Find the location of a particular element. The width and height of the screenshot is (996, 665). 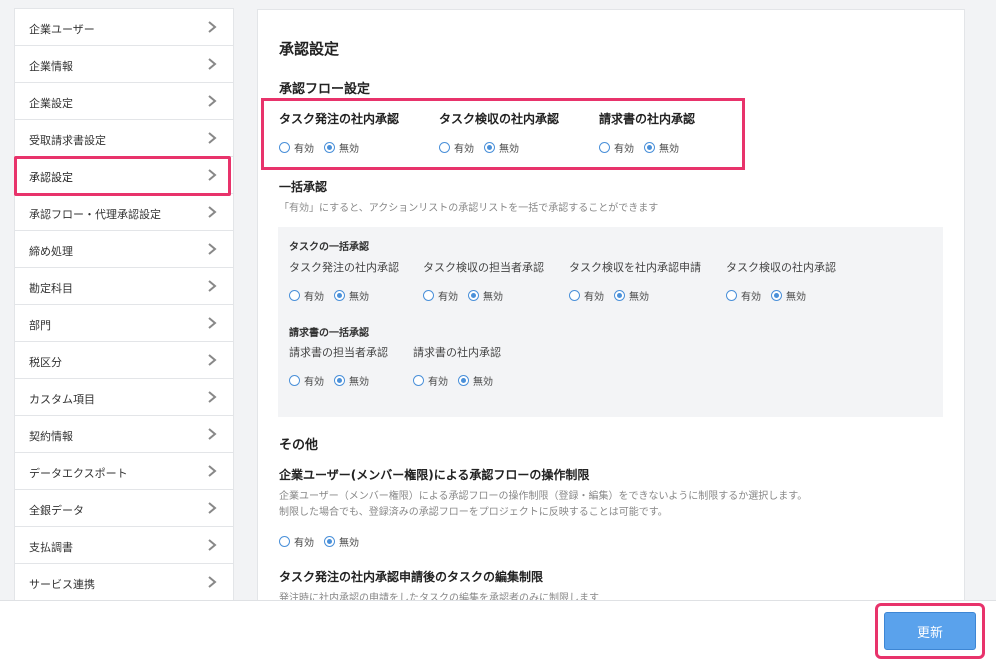

sidebar-item-tax: 税区分 is located at coordinates (124, 360).